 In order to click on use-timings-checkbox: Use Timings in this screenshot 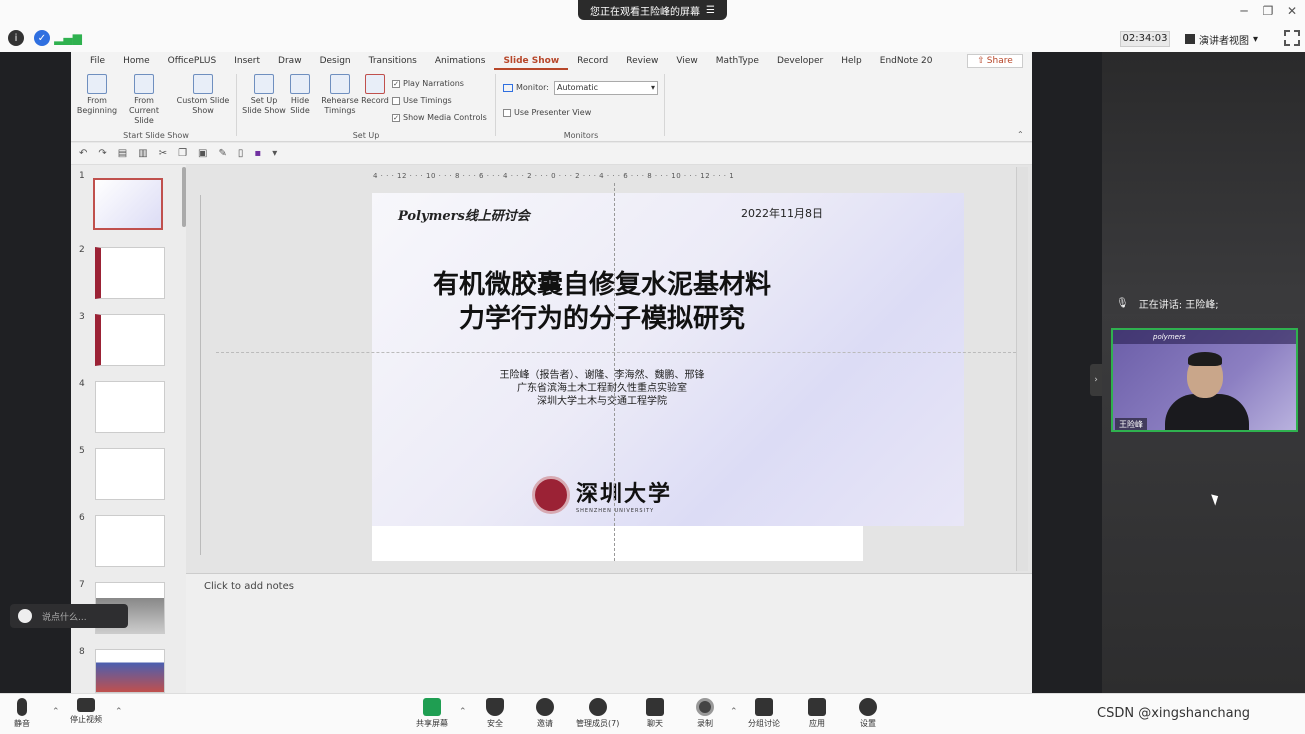, I will do `click(422, 100)`.